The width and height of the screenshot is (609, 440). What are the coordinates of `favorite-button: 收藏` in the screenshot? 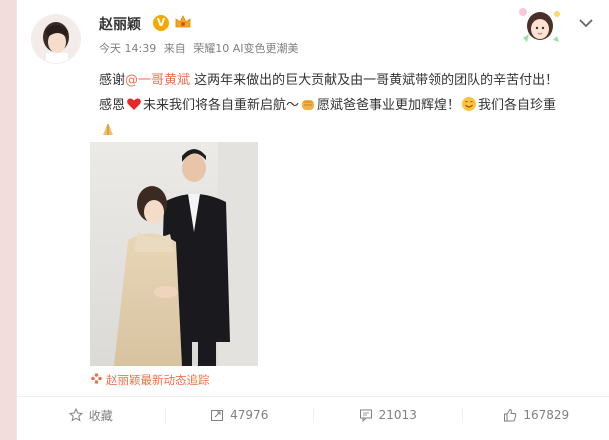 It's located at (91, 415).